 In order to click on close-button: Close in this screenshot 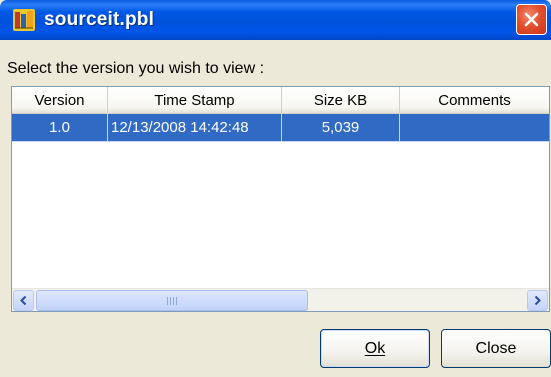, I will do `click(496, 348)`.